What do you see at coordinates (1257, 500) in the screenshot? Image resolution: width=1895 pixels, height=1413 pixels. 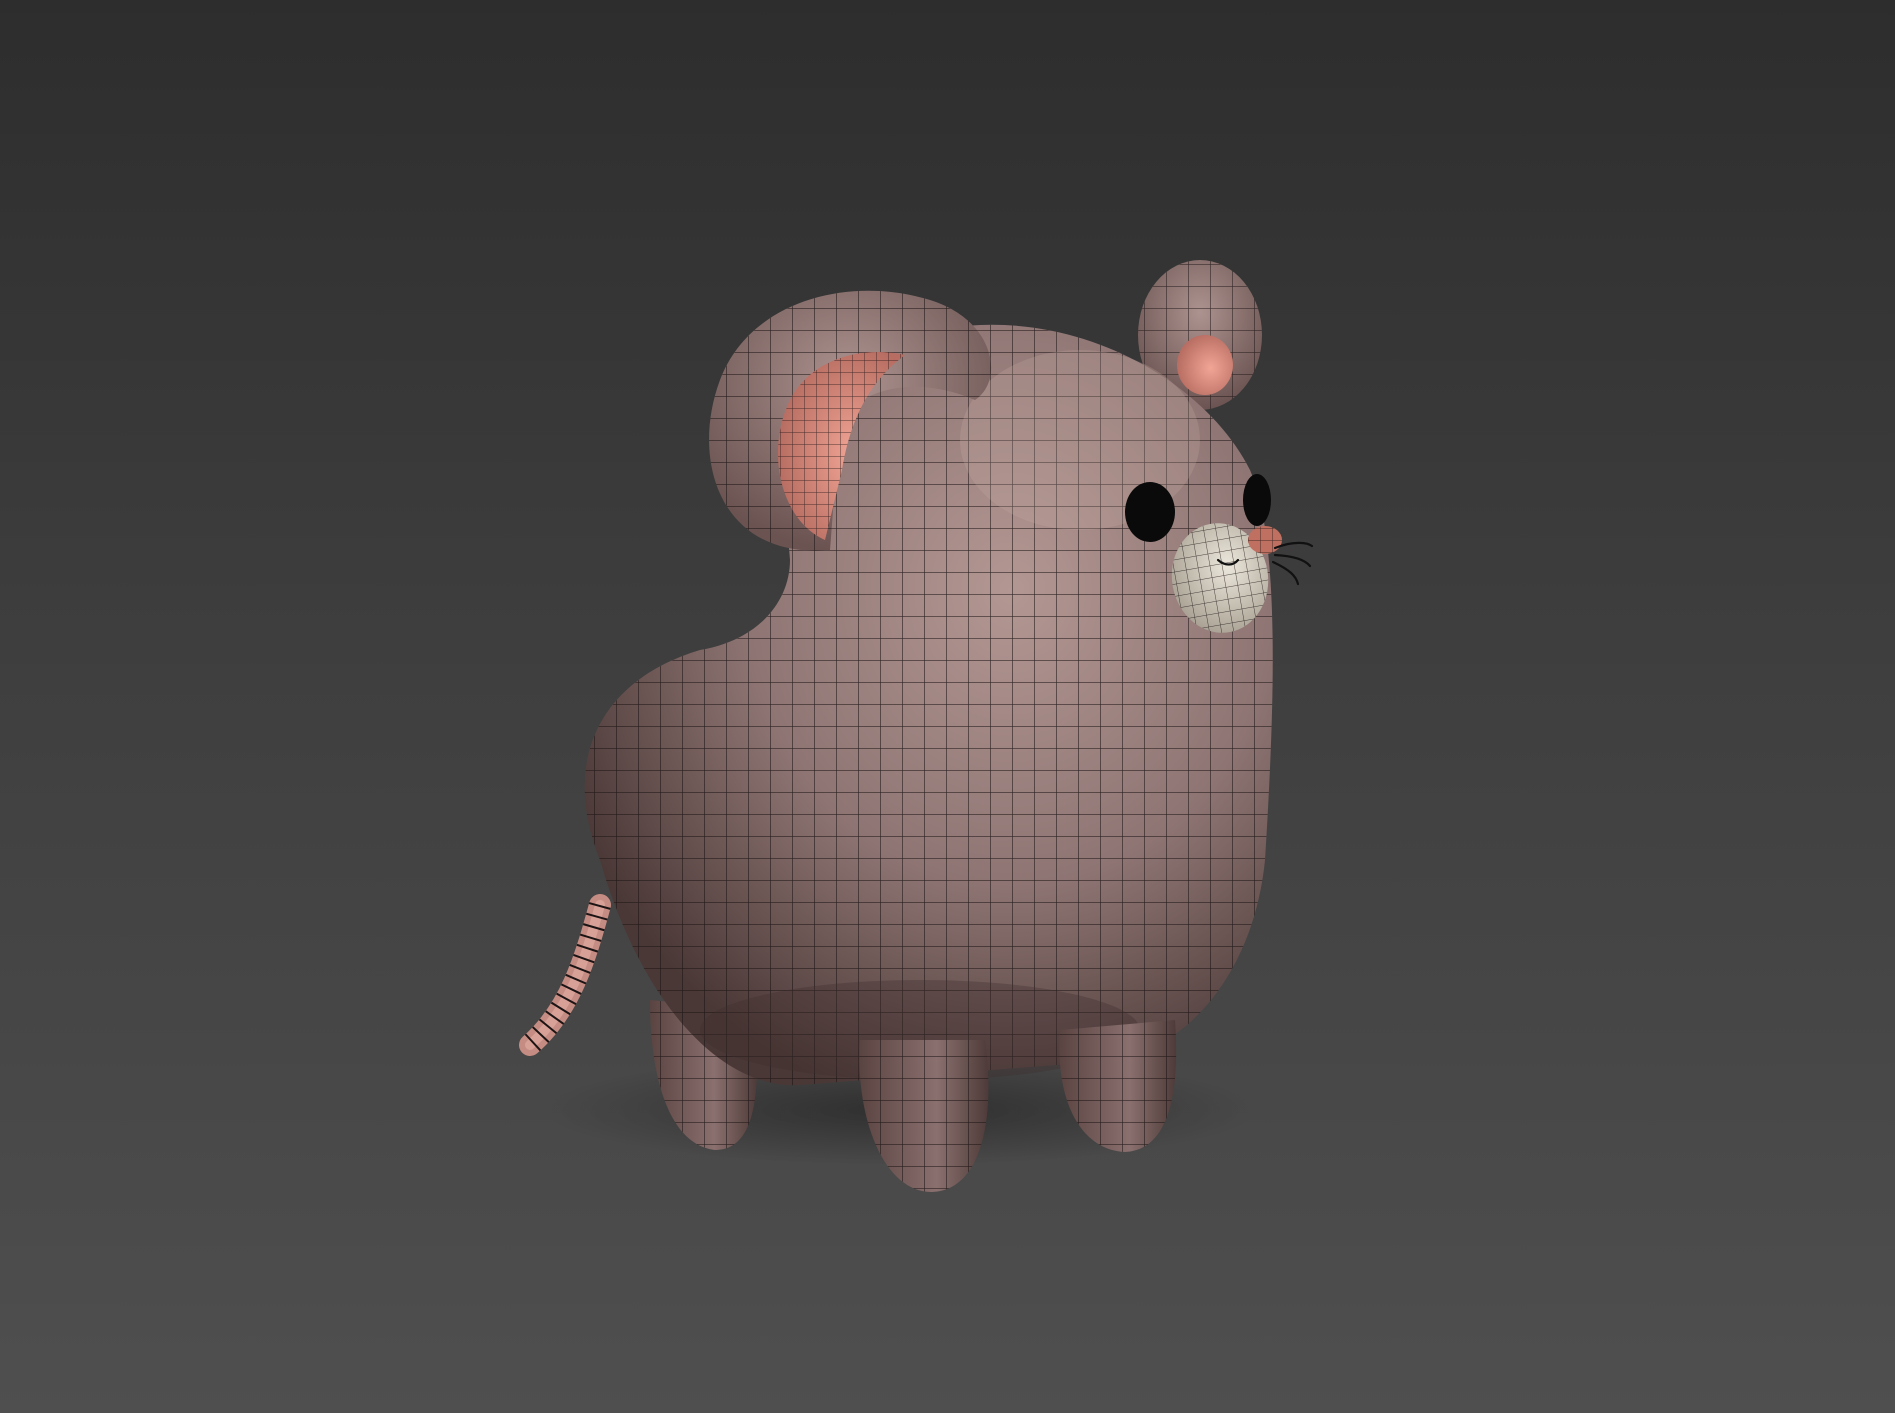 I see `right-eye` at bounding box center [1257, 500].